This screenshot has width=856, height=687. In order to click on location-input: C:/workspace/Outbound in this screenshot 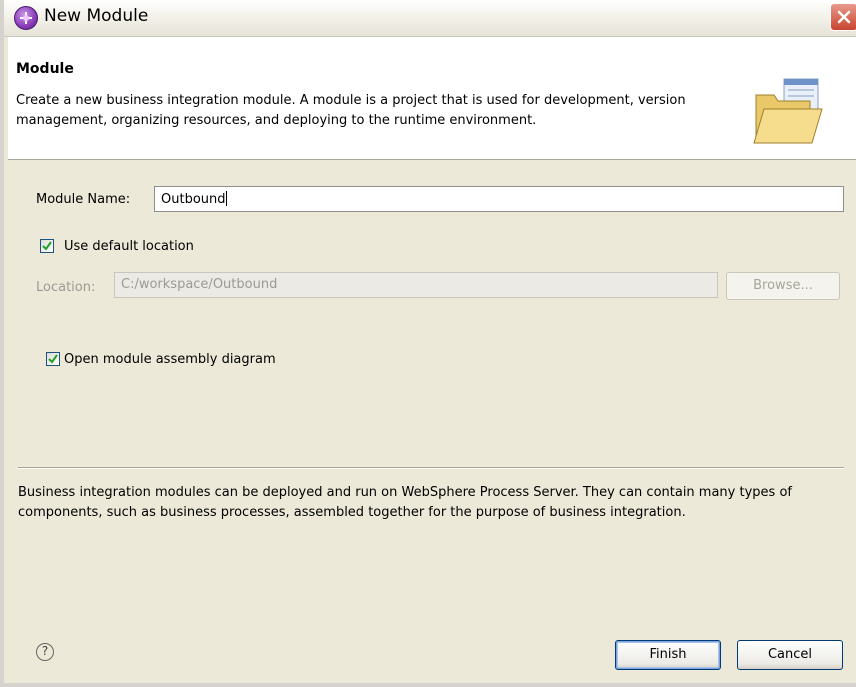, I will do `click(416, 285)`.